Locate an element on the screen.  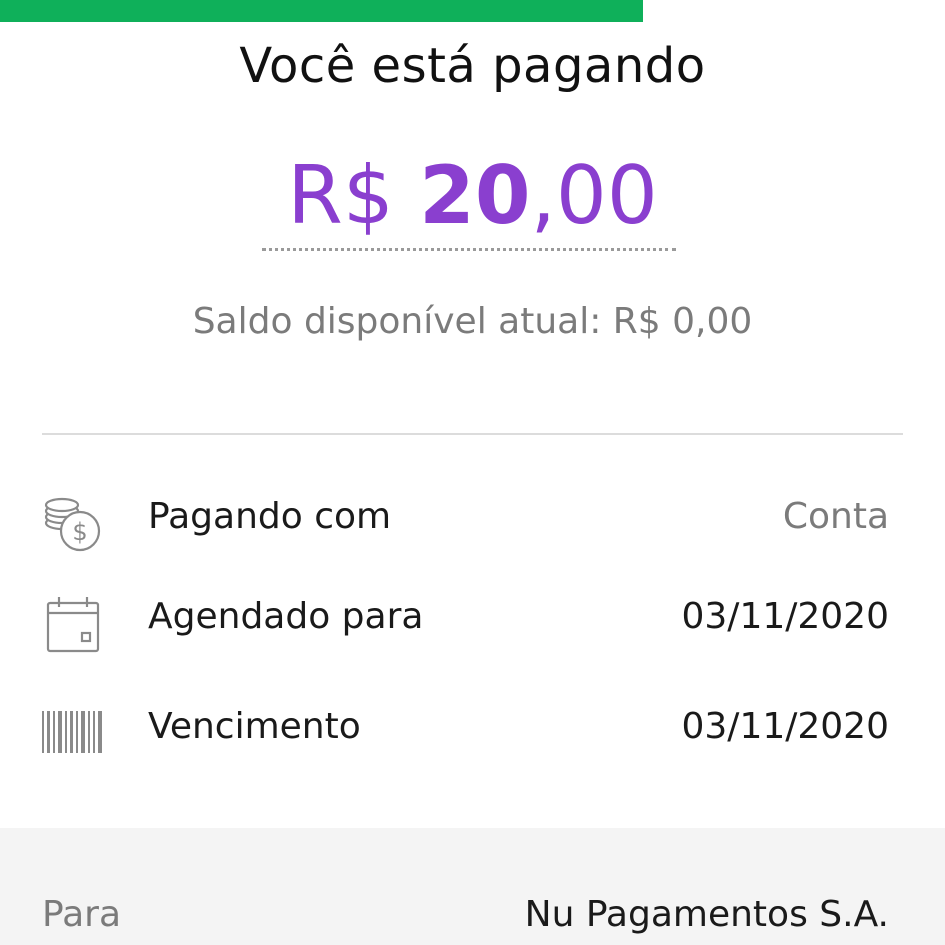
recipient-section: Para Nu Pagamentos S.A. is located at coordinates (472, 886).